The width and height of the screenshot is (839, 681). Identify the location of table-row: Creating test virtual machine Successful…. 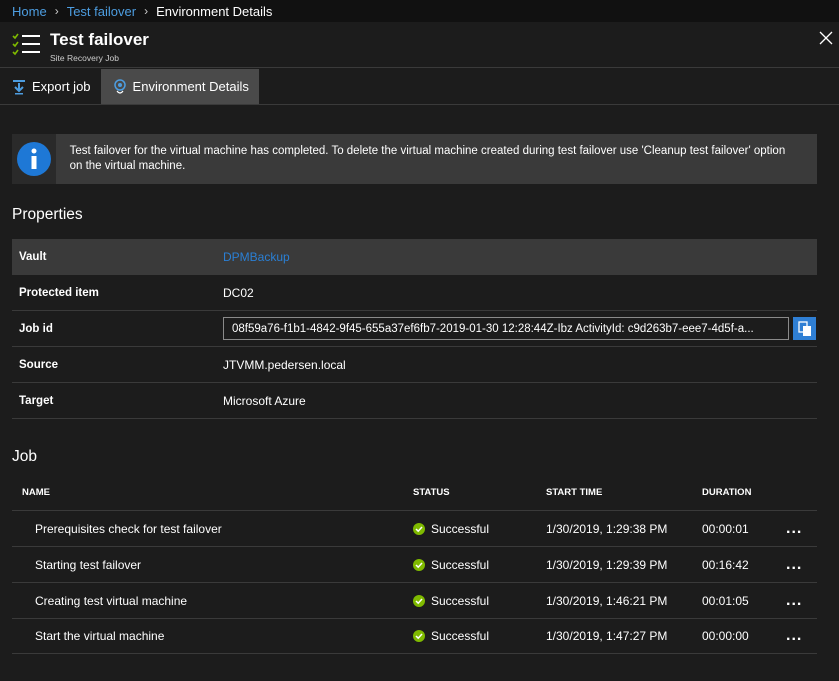
(414, 600).